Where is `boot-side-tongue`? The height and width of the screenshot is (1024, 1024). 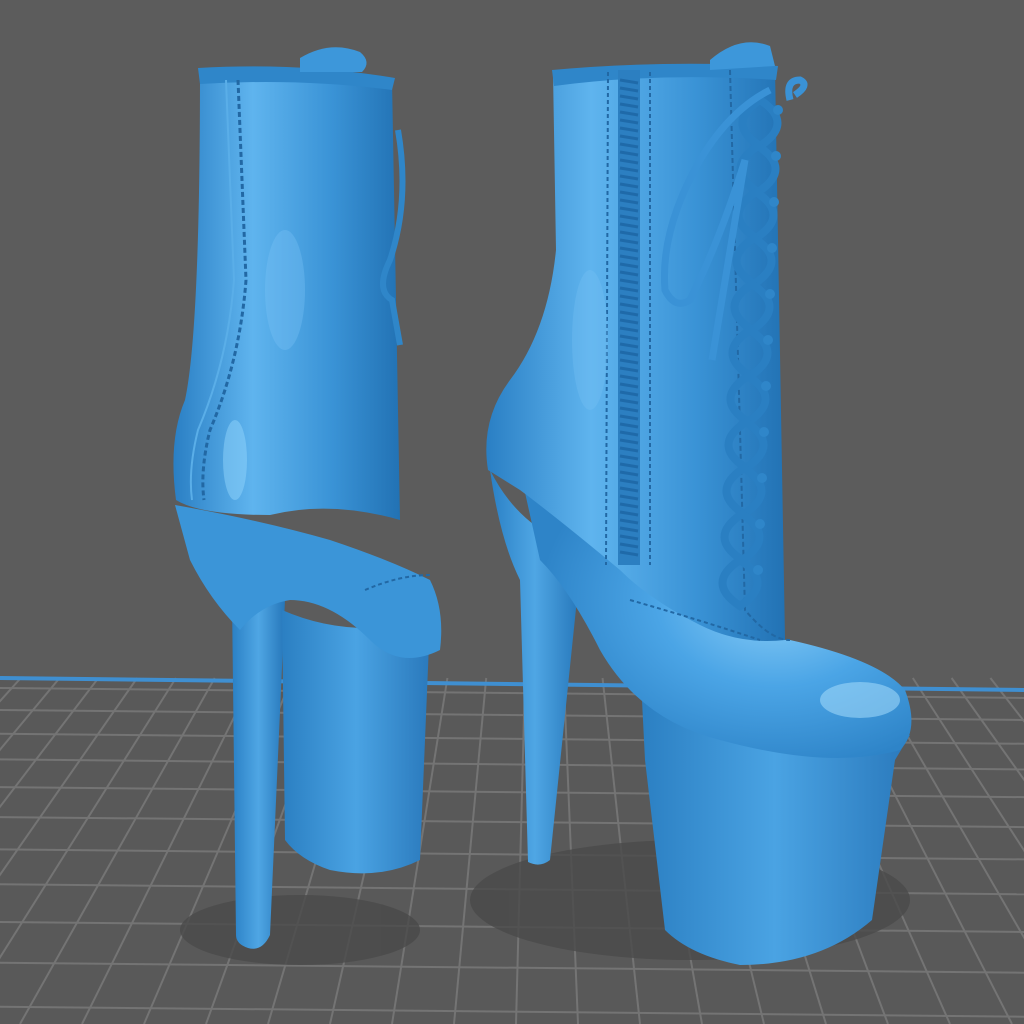
boot-side-tongue is located at coordinates (742, 56).